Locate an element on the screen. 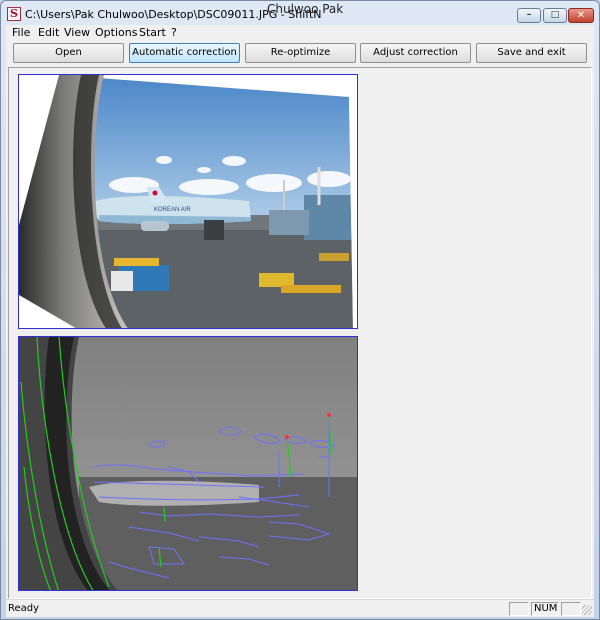 This screenshot has height=620, width=600. shiftn-app-icon: S is located at coordinates (14, 14).